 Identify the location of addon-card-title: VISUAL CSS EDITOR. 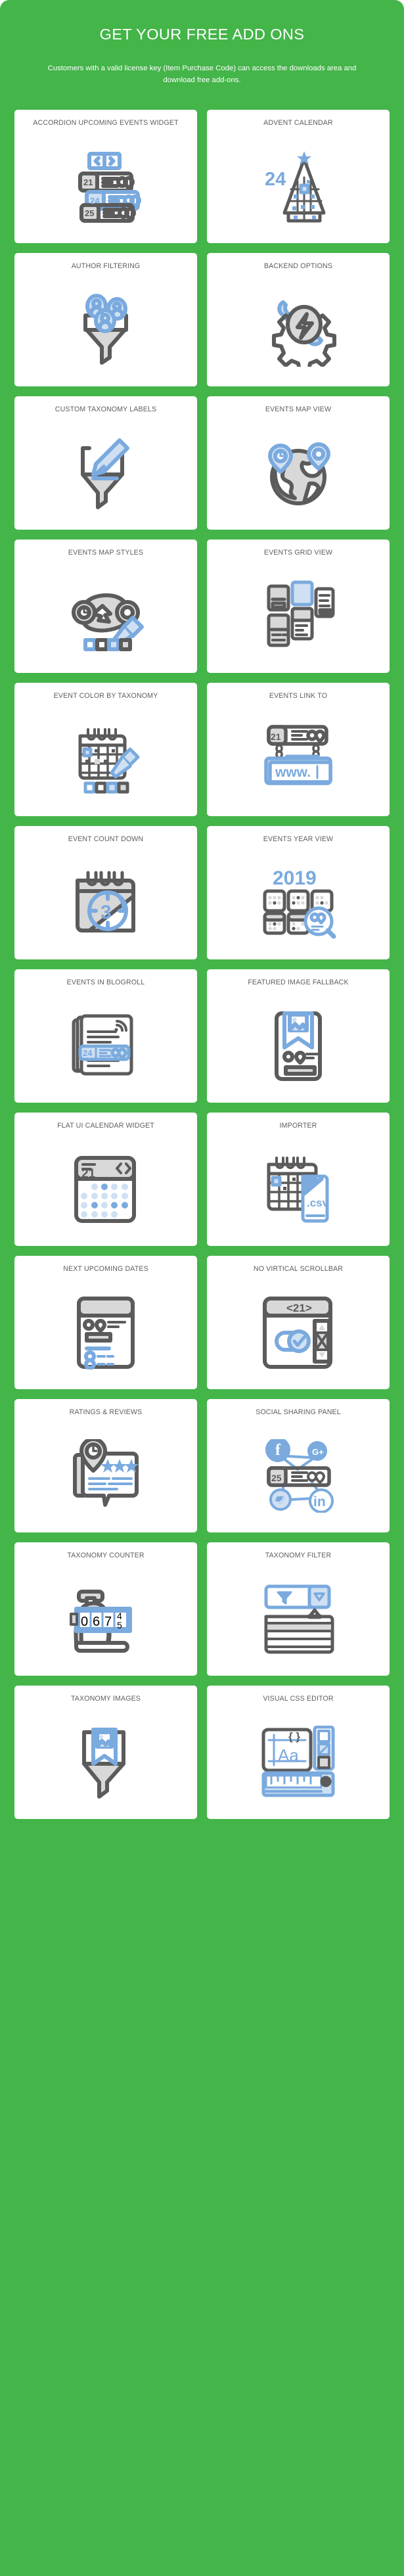
(298, 1699).